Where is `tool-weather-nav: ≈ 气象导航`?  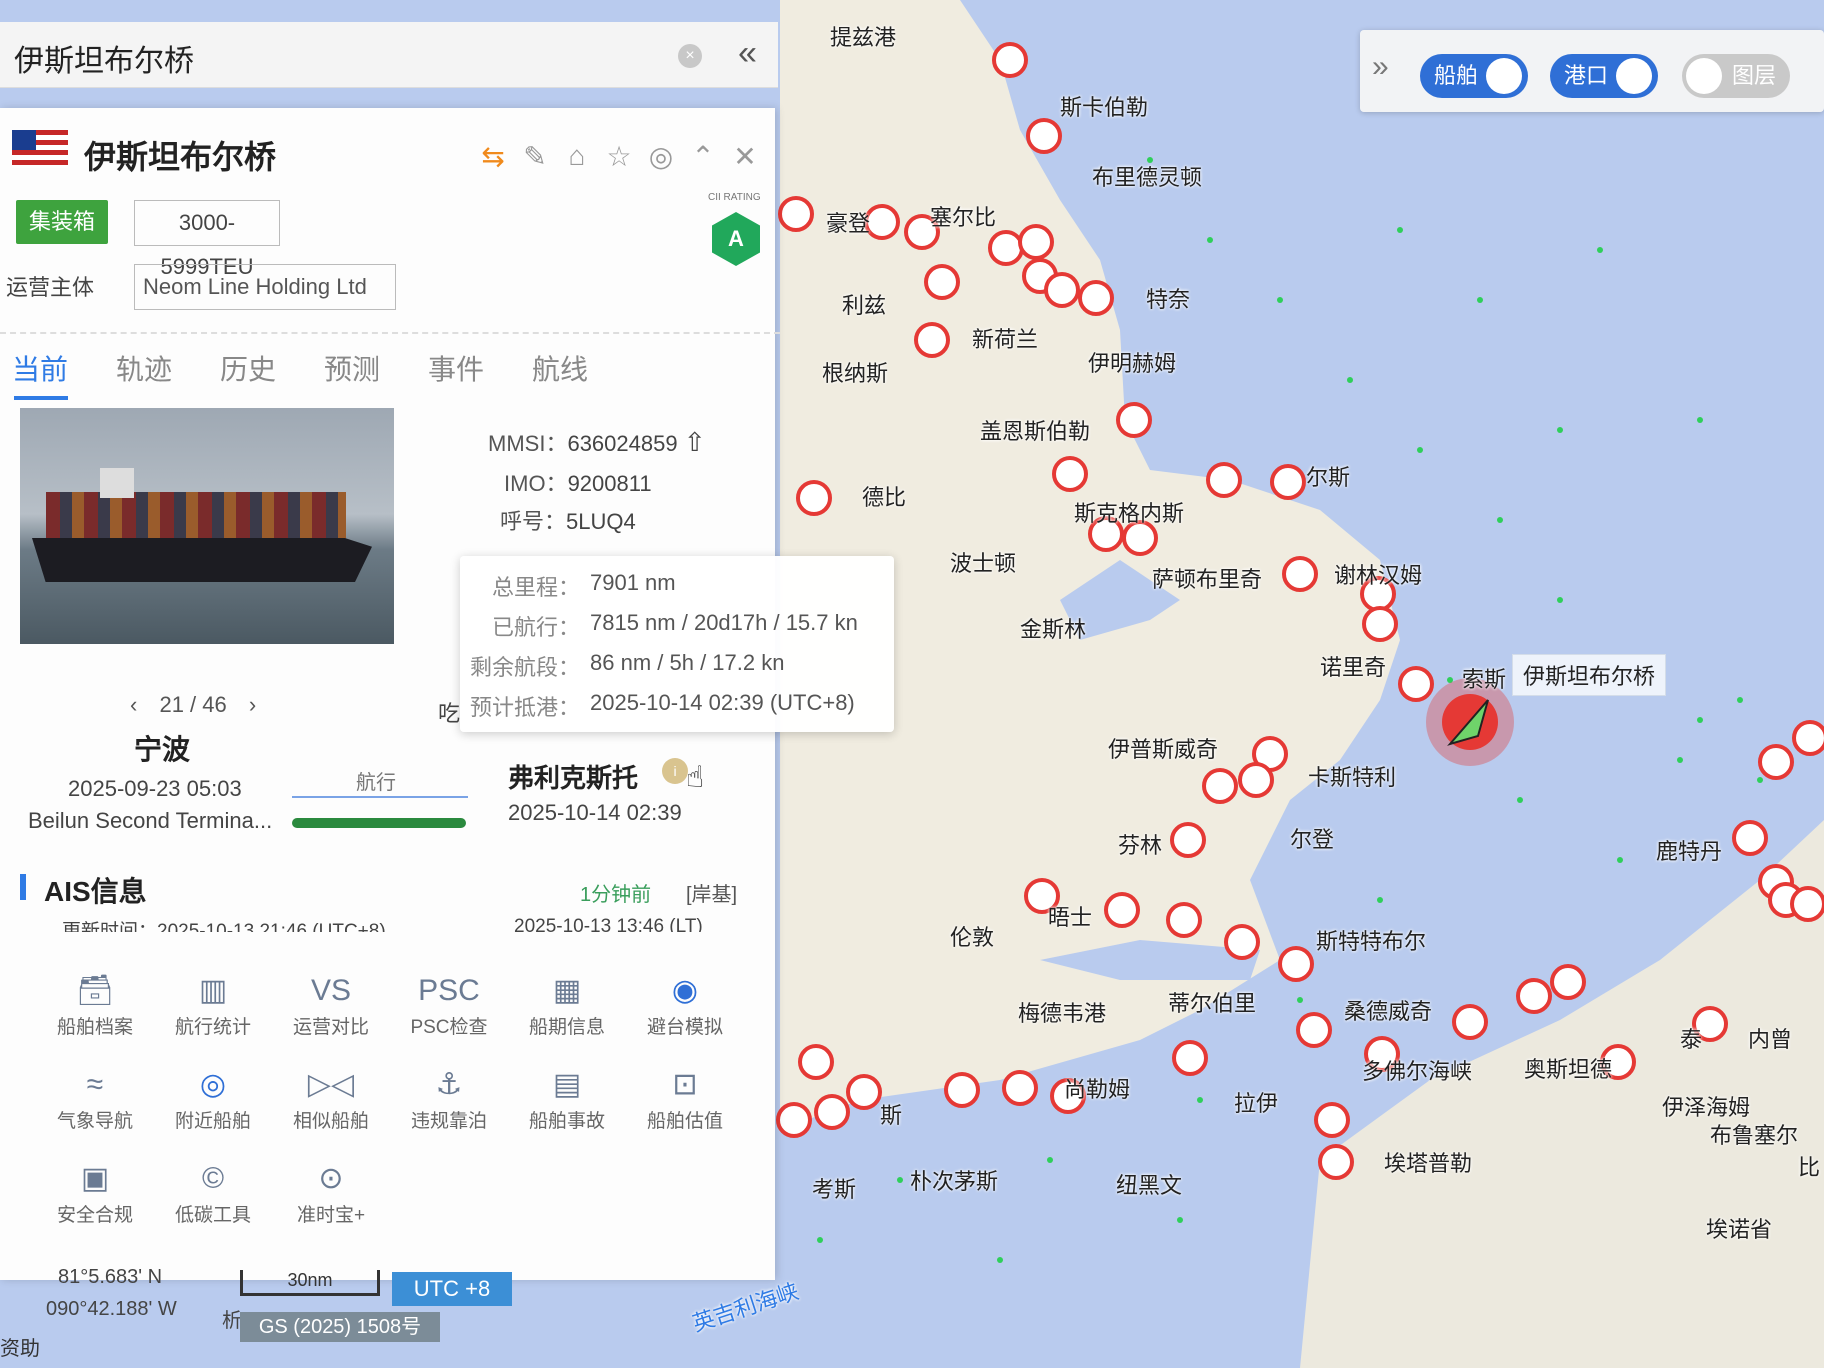
tool-weather-nav: ≈ 气象导航 is located at coordinates (95, 1098).